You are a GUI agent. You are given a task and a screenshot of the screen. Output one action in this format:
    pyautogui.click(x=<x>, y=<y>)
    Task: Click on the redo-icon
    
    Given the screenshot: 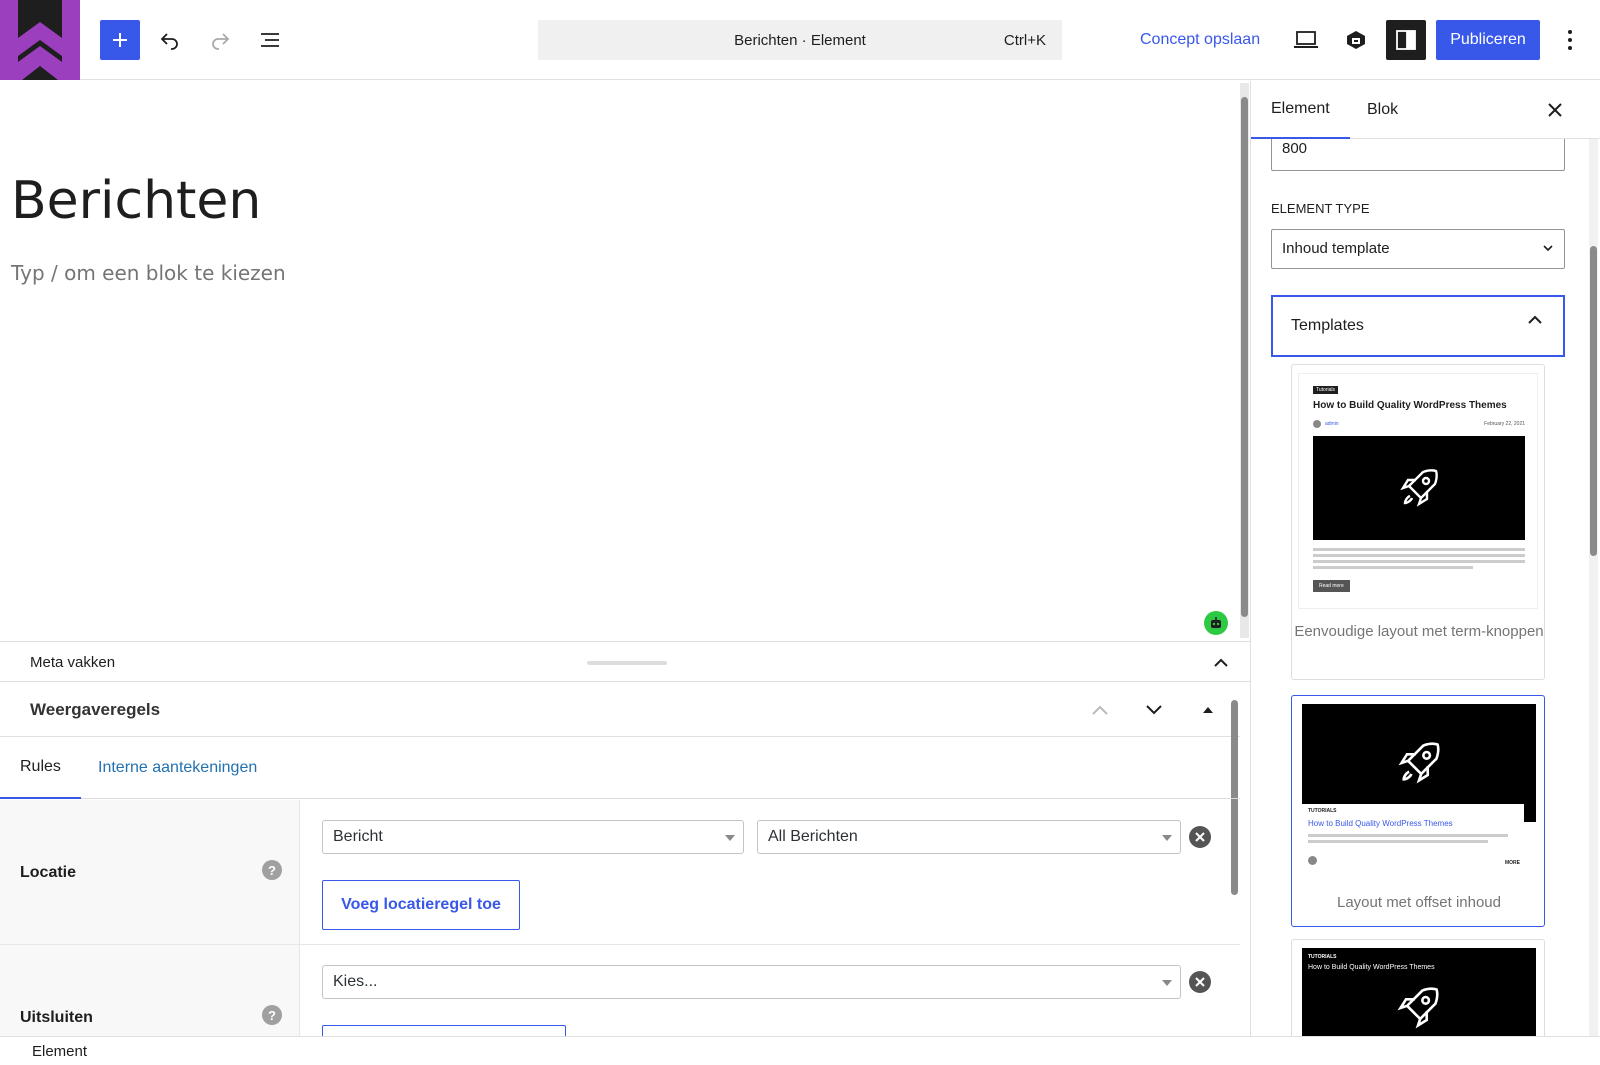 What is the action you would take?
    pyautogui.click(x=221, y=41)
    